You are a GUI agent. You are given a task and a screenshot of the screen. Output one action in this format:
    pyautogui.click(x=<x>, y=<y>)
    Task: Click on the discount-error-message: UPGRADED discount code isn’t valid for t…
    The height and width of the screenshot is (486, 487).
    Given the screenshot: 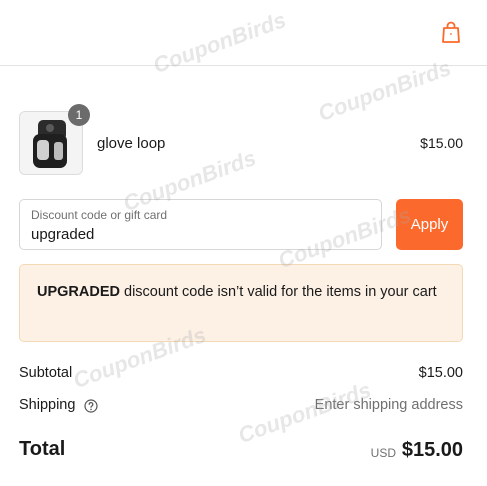 What is the action you would take?
    pyautogui.click(x=241, y=303)
    